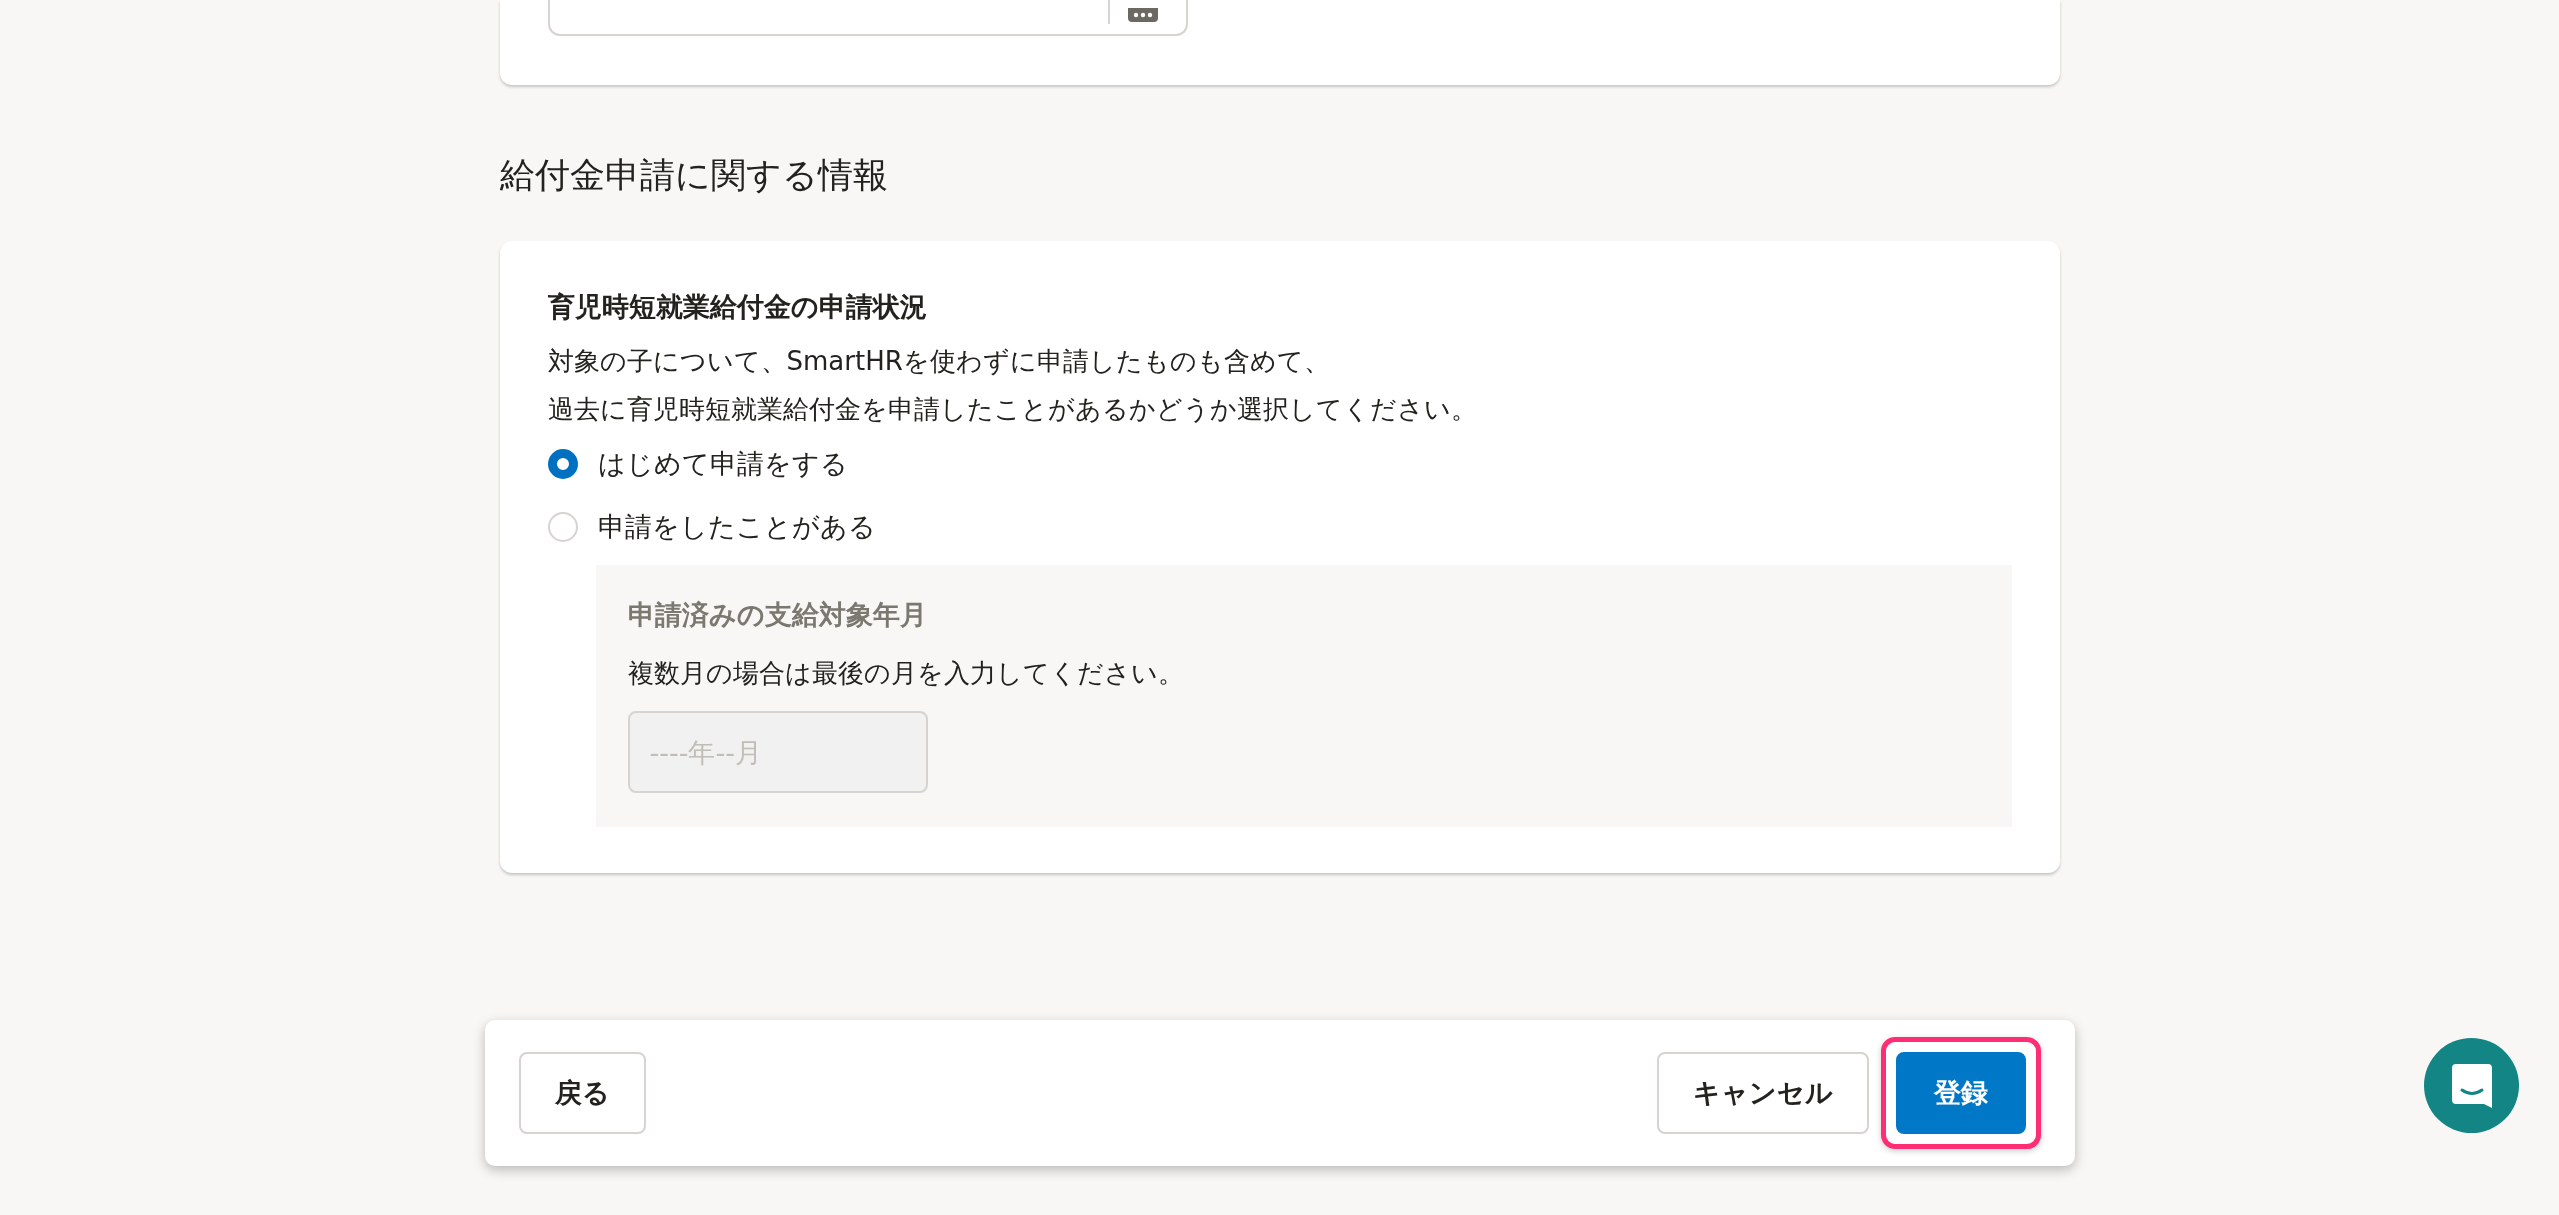  What do you see at coordinates (777, 615) in the screenshot?
I see `field-label: 申請済みの支給対象年月` at bounding box center [777, 615].